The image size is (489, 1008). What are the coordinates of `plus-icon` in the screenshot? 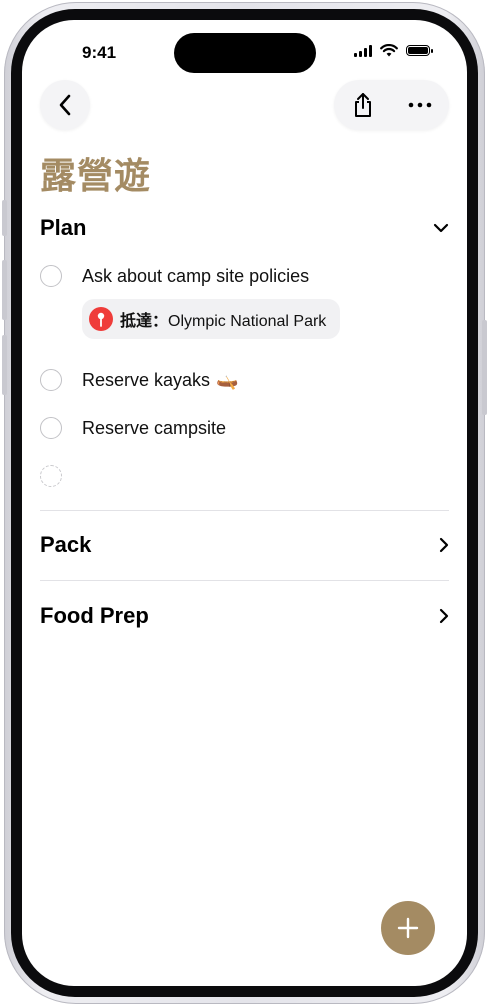 It's located at (408, 928).